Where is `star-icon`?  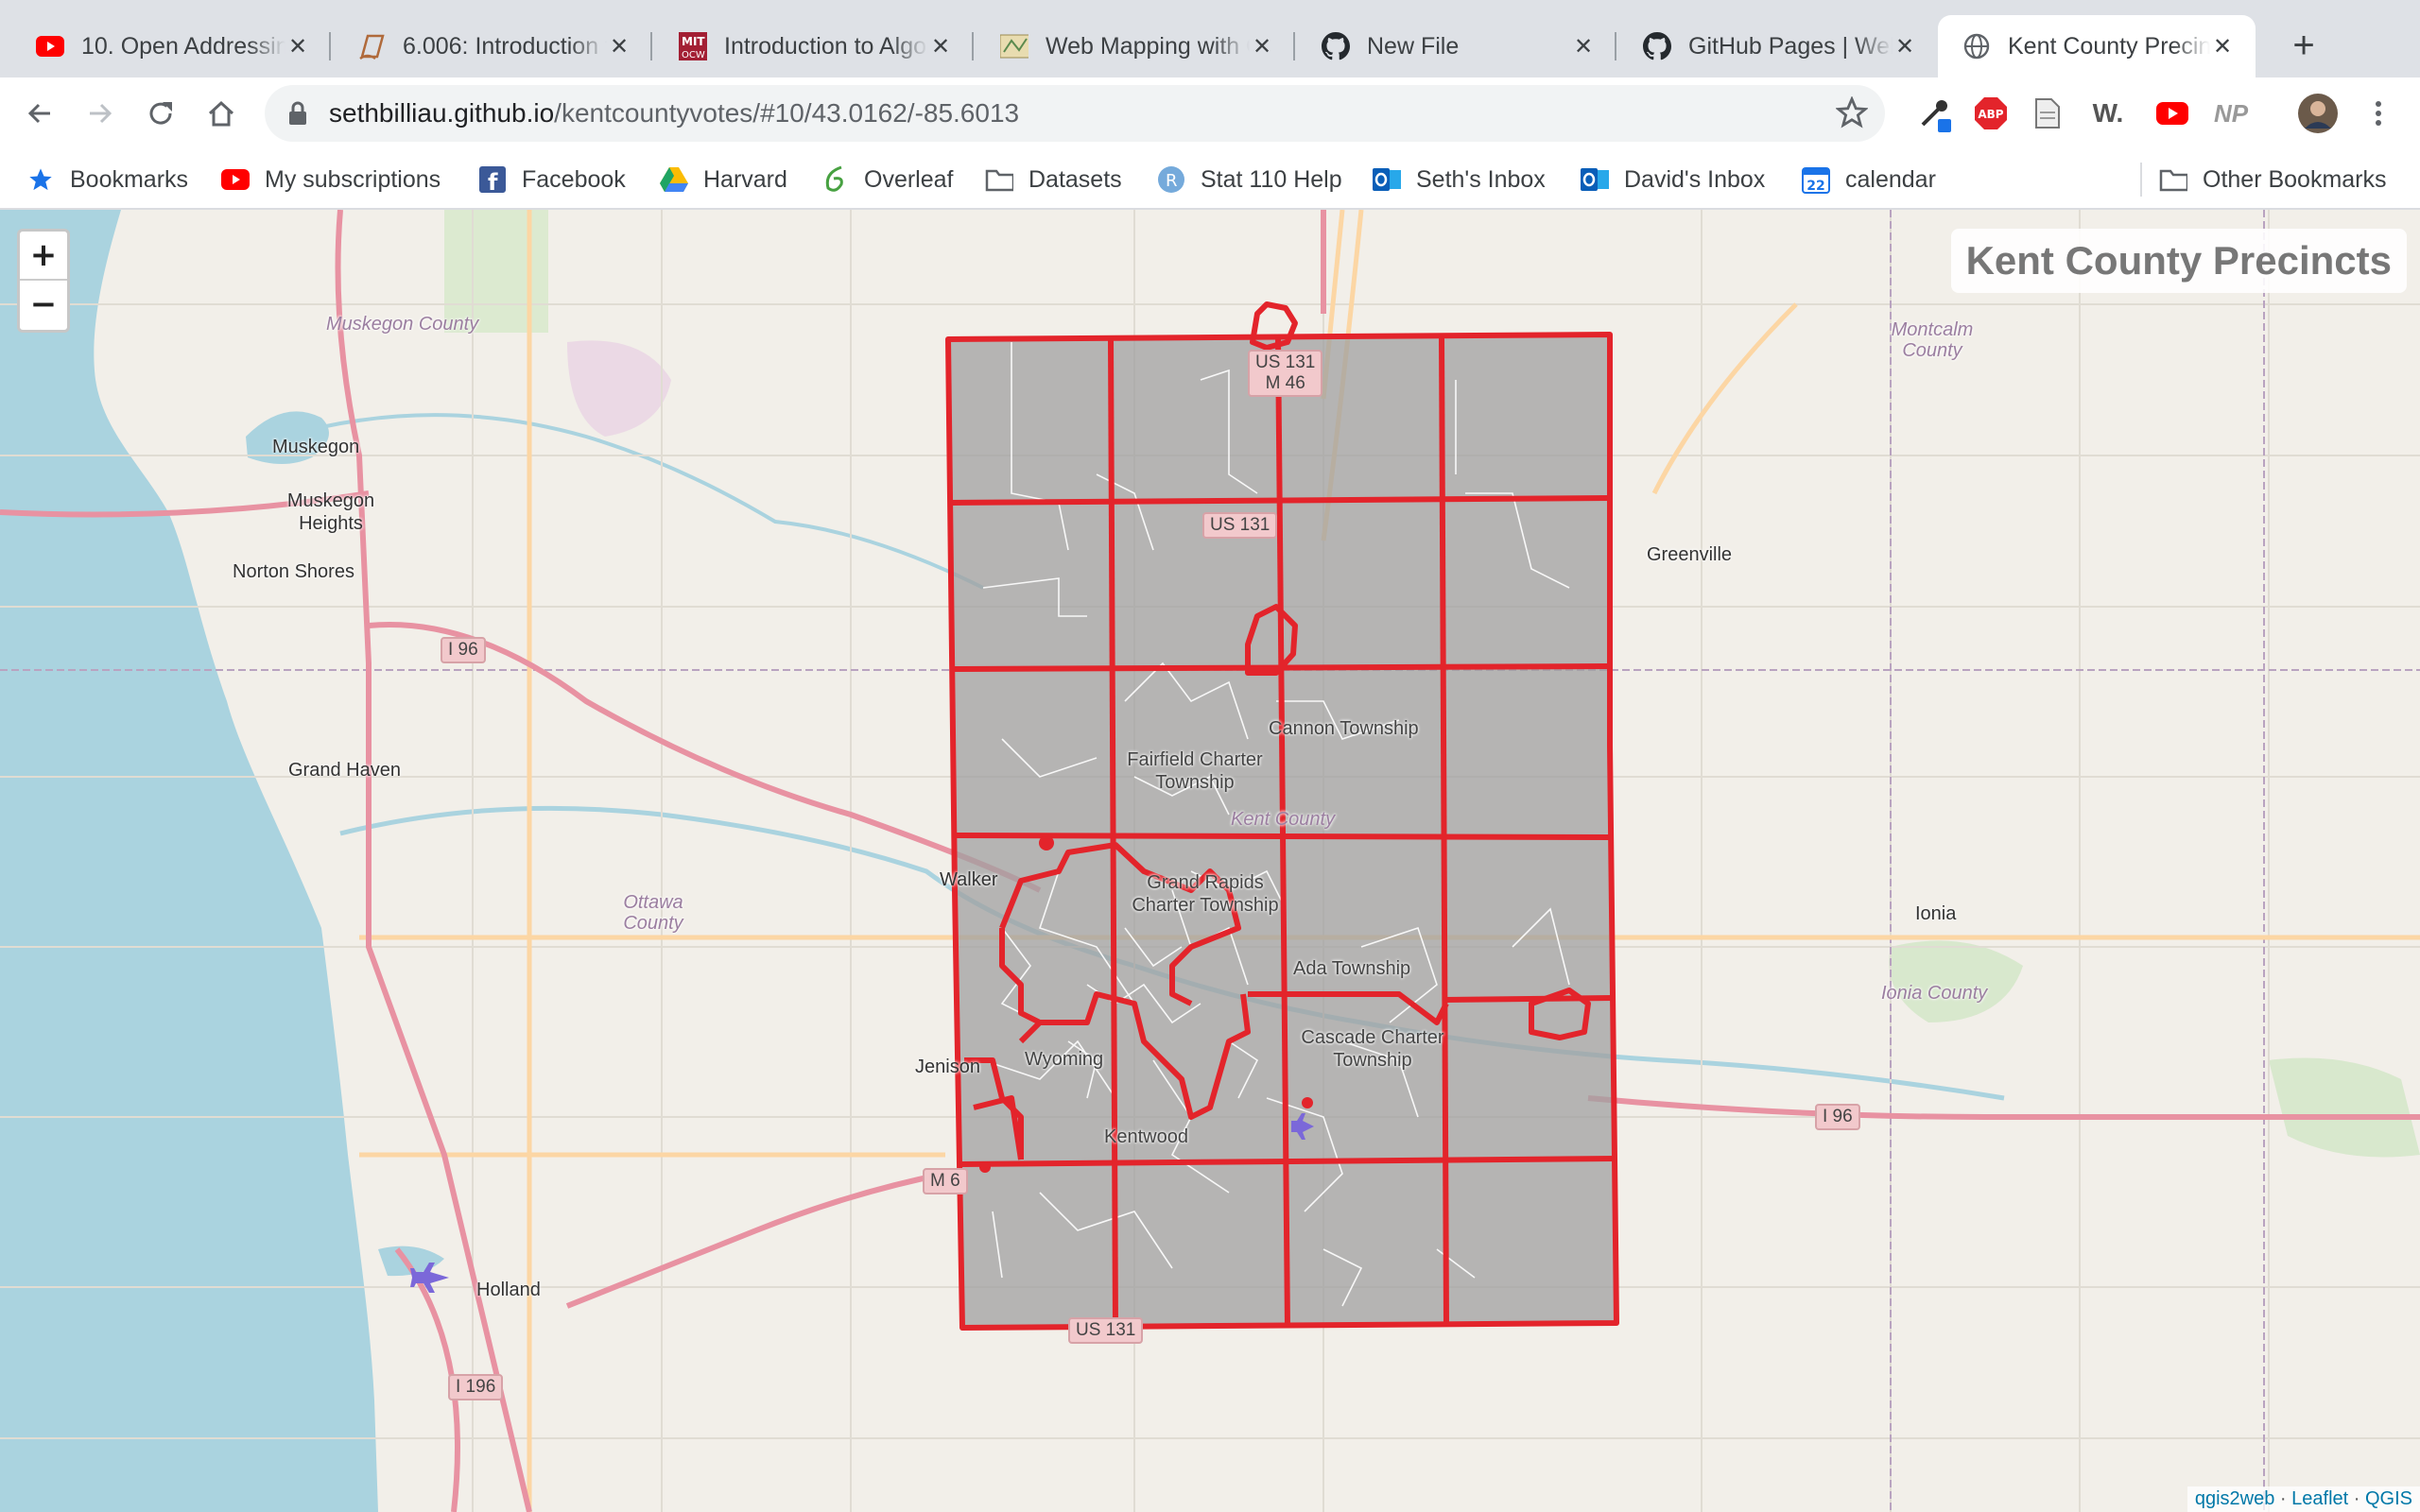 star-icon is located at coordinates (40, 179).